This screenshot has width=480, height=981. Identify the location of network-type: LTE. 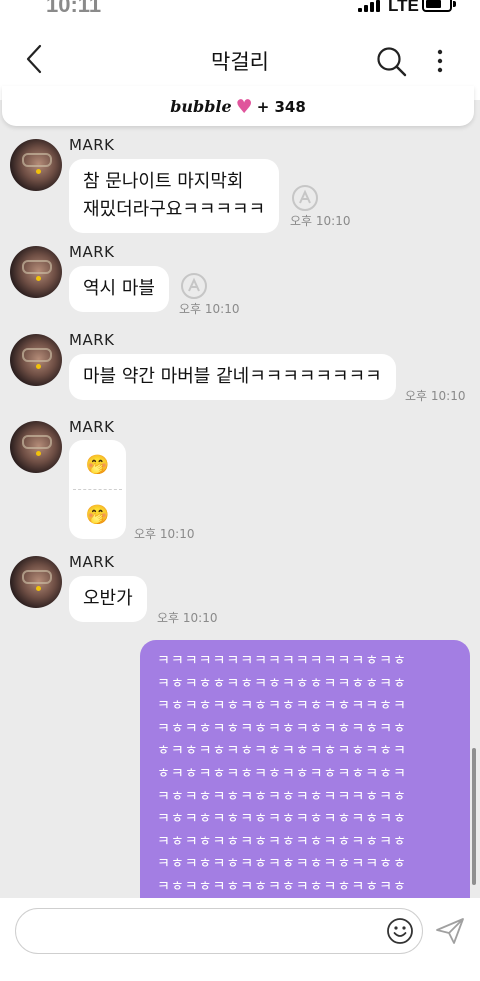
(403, 7).